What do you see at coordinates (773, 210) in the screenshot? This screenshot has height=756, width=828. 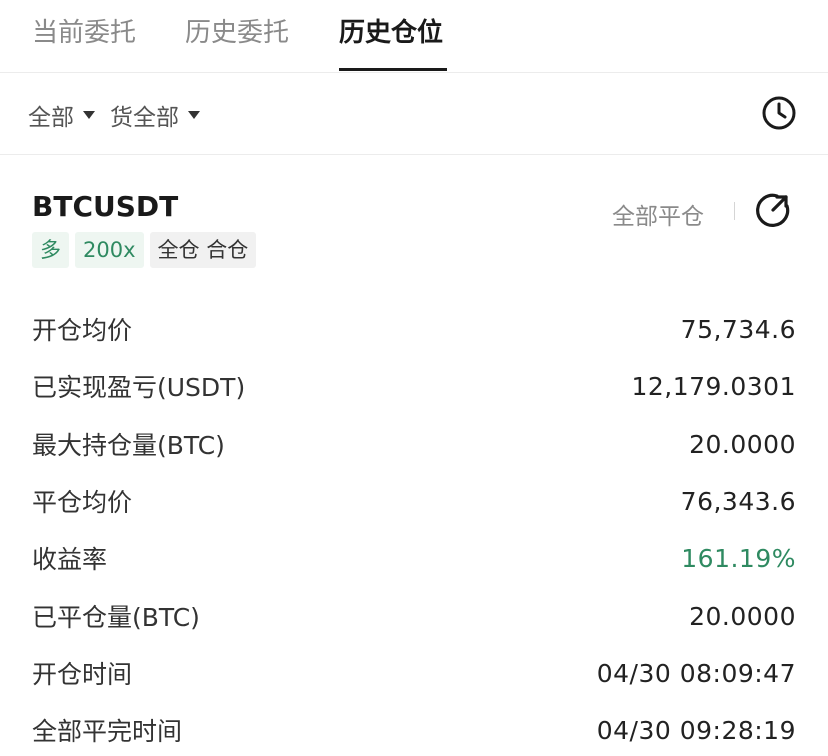 I see `share-arrow-icon` at bounding box center [773, 210].